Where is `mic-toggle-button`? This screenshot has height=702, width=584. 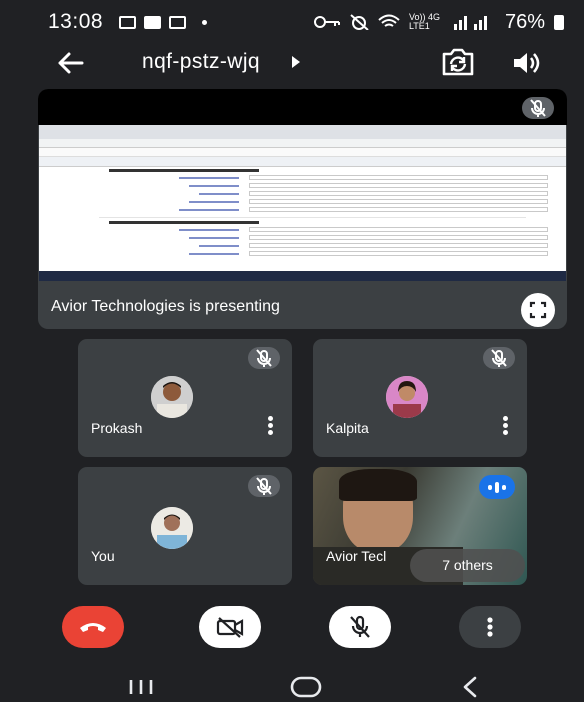 mic-toggle-button is located at coordinates (360, 627).